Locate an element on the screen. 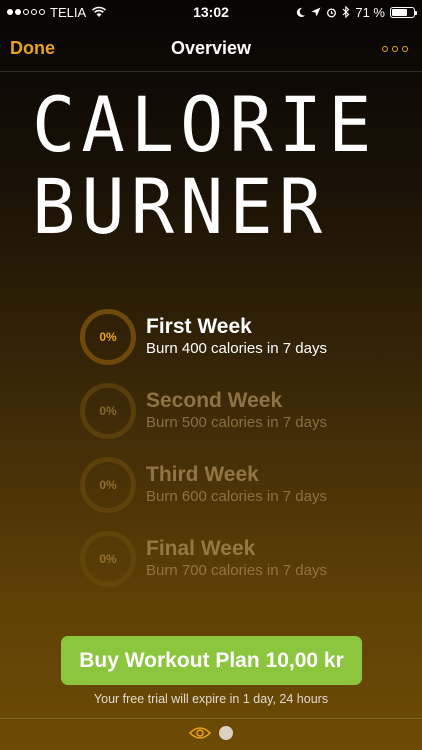  page-title: Overview is located at coordinates (211, 48).